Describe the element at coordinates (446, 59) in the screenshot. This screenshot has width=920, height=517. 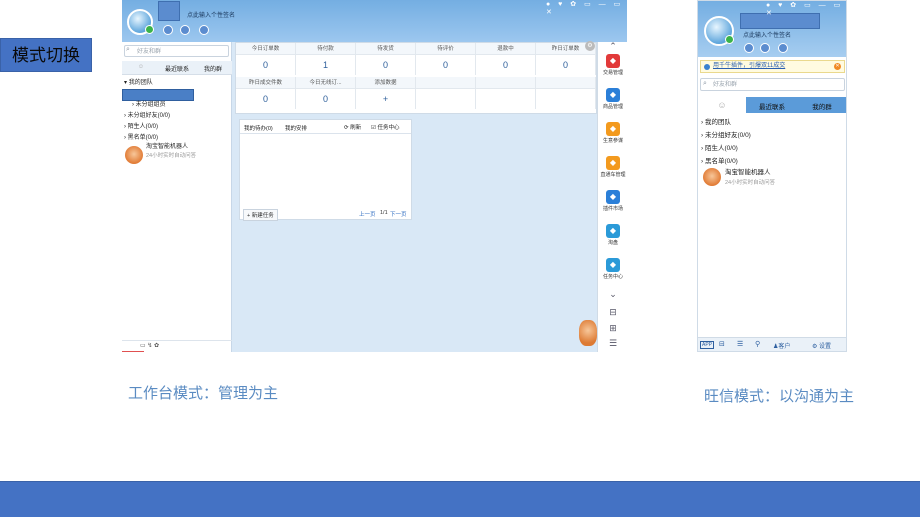
I see `stat-cell: 待评价 0` at that location.